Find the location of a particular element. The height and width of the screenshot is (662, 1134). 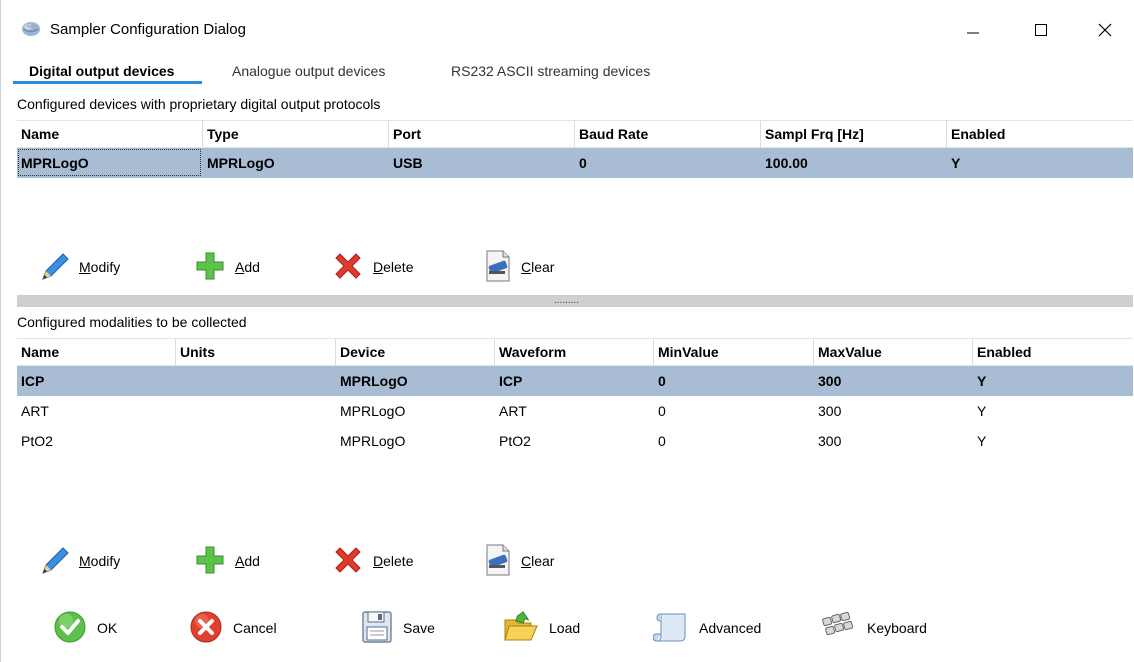

maximize-button is located at coordinates (1041, 30).